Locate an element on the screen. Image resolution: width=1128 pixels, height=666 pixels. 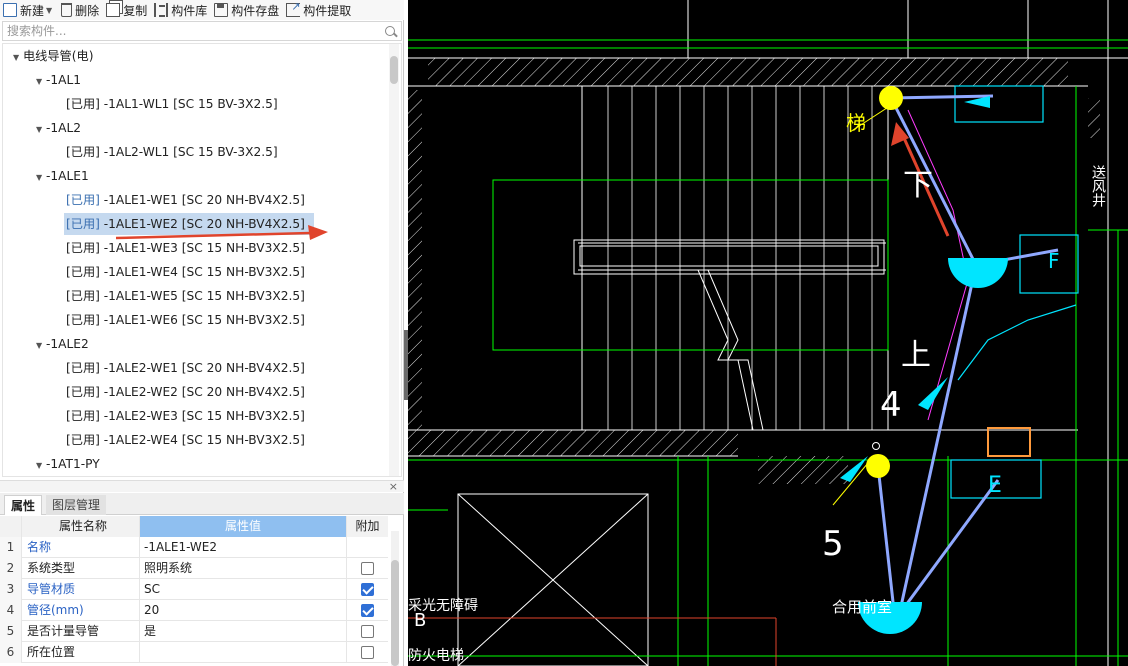
tree-group-label: -1AL1 is located at coordinates (64, 80).